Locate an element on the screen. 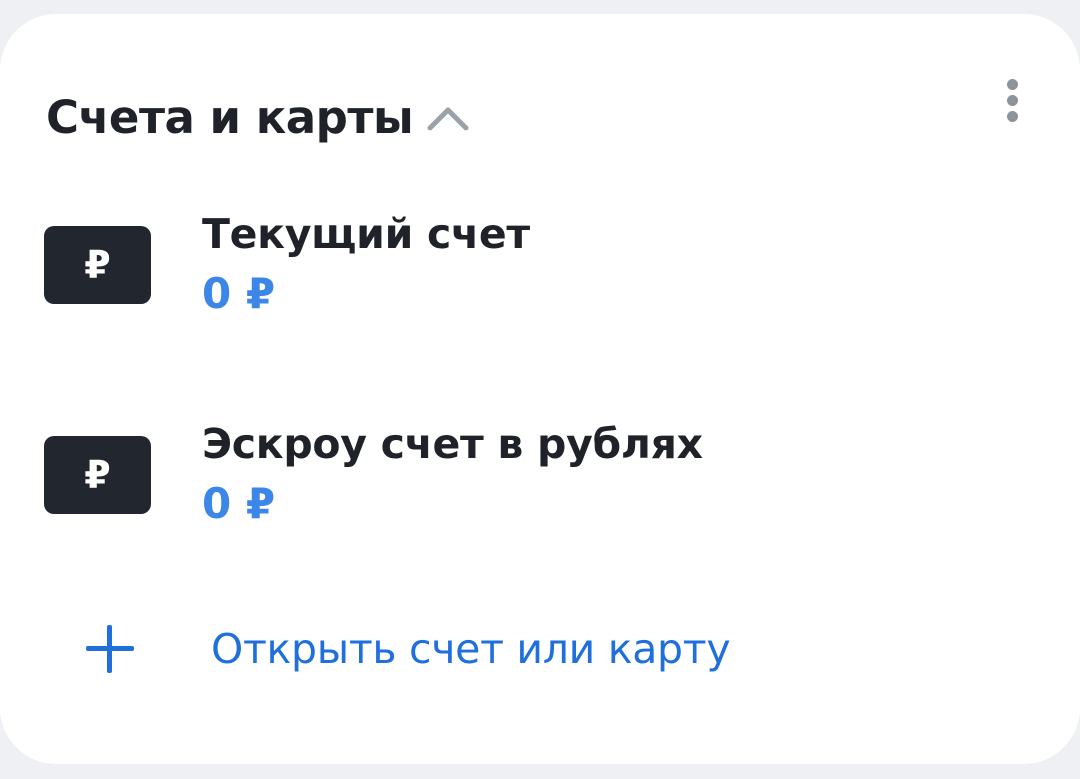  more-vertical-icon is located at coordinates (1012, 100).